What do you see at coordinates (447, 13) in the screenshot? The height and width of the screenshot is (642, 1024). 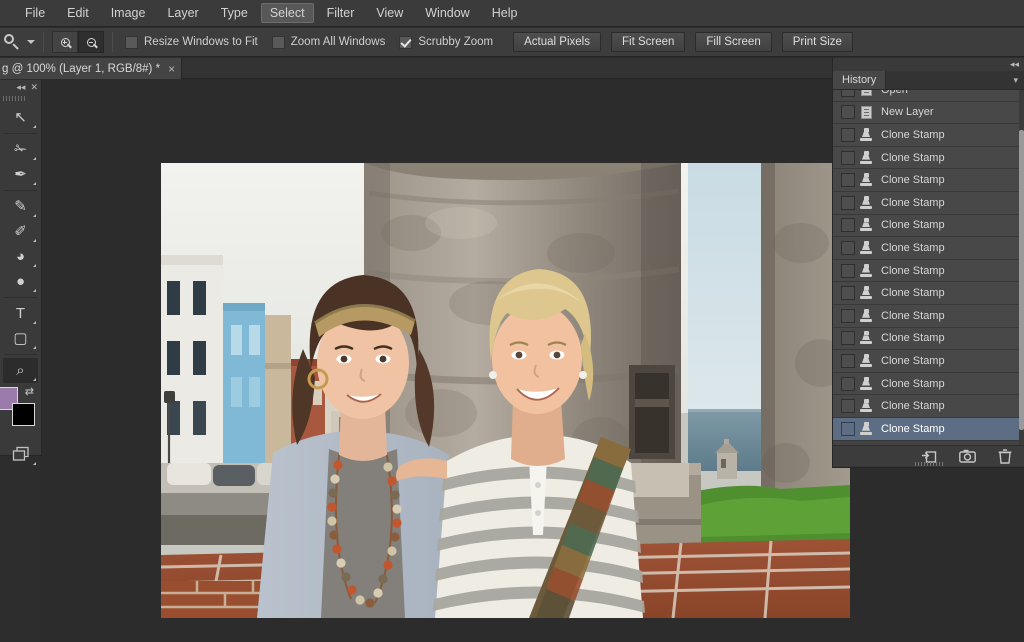 I see `menu-item-window: Window` at bounding box center [447, 13].